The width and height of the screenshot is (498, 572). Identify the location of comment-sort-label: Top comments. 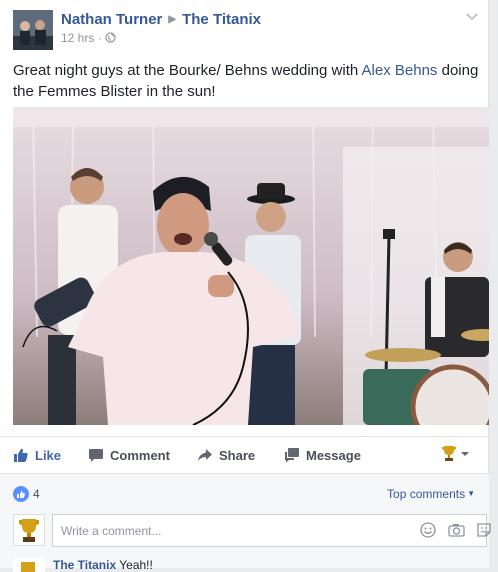
(426, 494).